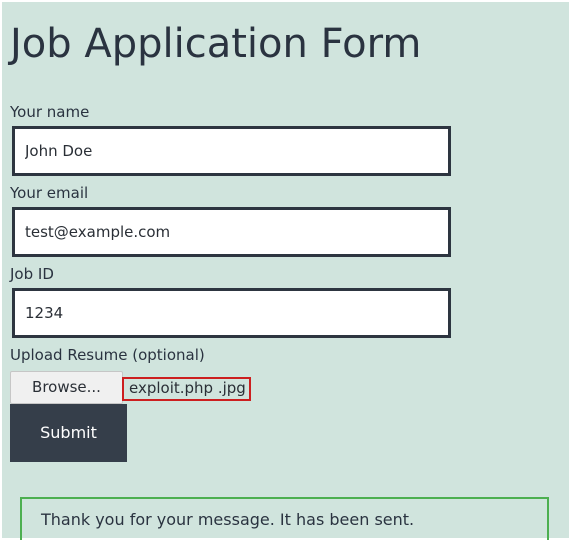 The height and width of the screenshot is (540, 571). I want to click on page-title: Job Application Form, so click(216, 44).